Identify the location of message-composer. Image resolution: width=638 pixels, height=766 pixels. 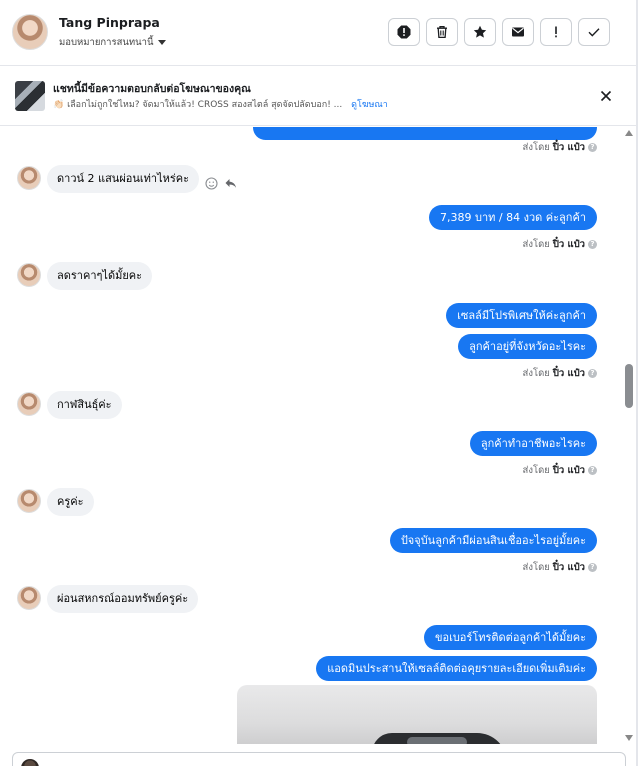
(319, 759).